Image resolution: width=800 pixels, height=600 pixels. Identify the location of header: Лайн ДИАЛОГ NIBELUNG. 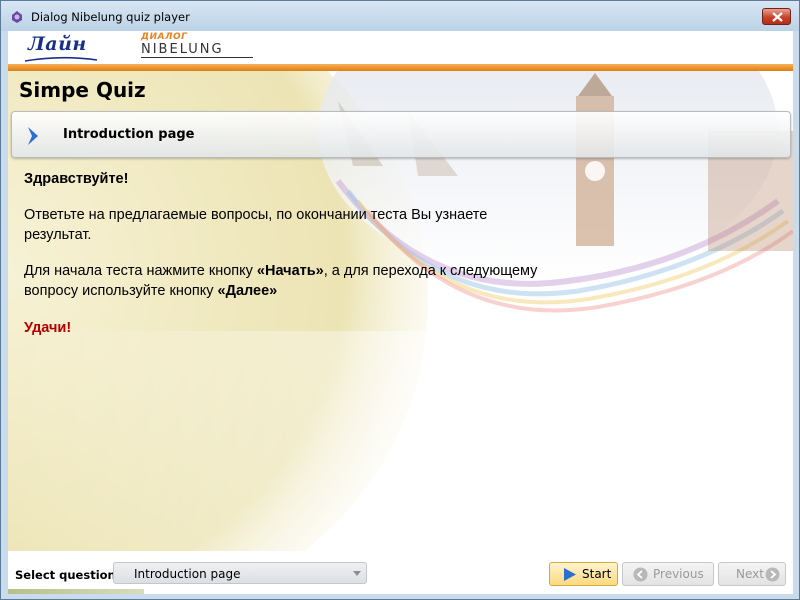
(400, 47).